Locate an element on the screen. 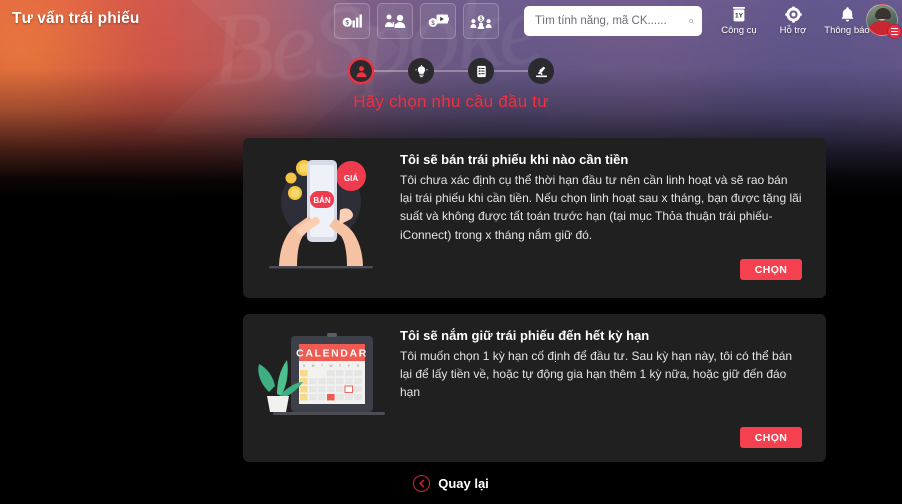 The image size is (902, 504). step-4-agreement is located at coordinates (541, 71).